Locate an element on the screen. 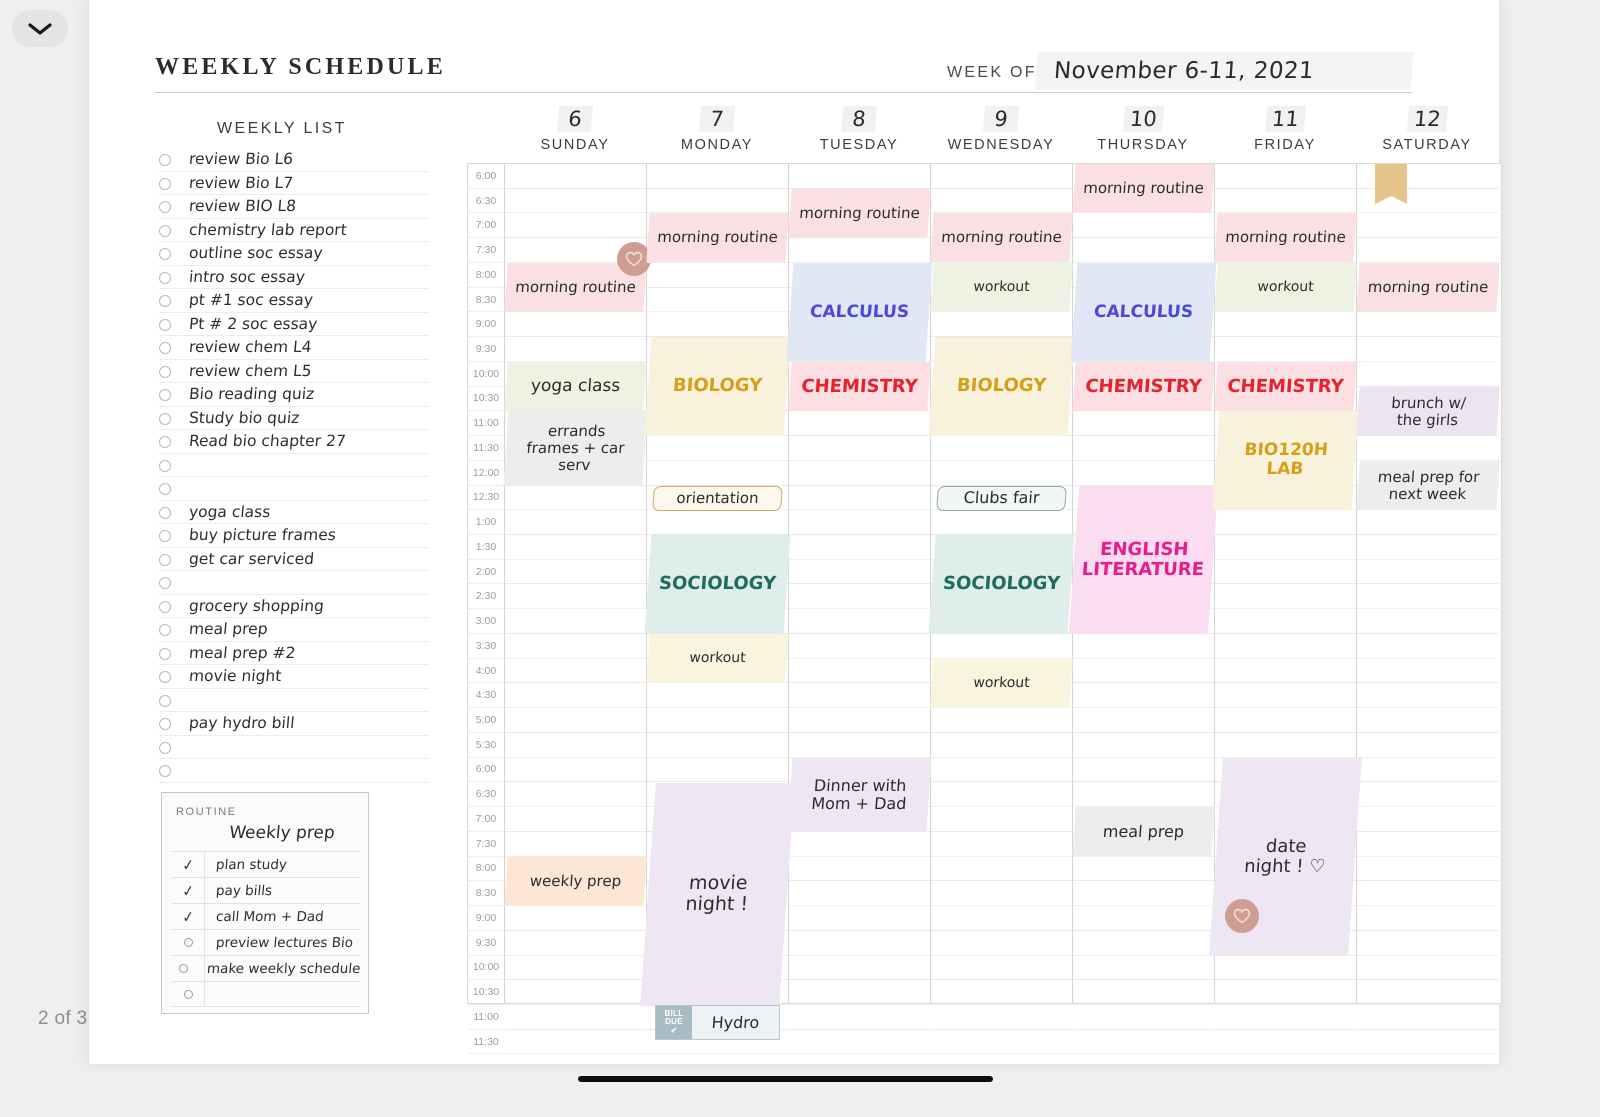 This screenshot has width=1600, height=1117. weekly-list-item: review Bio L6 is located at coordinates (294, 160).